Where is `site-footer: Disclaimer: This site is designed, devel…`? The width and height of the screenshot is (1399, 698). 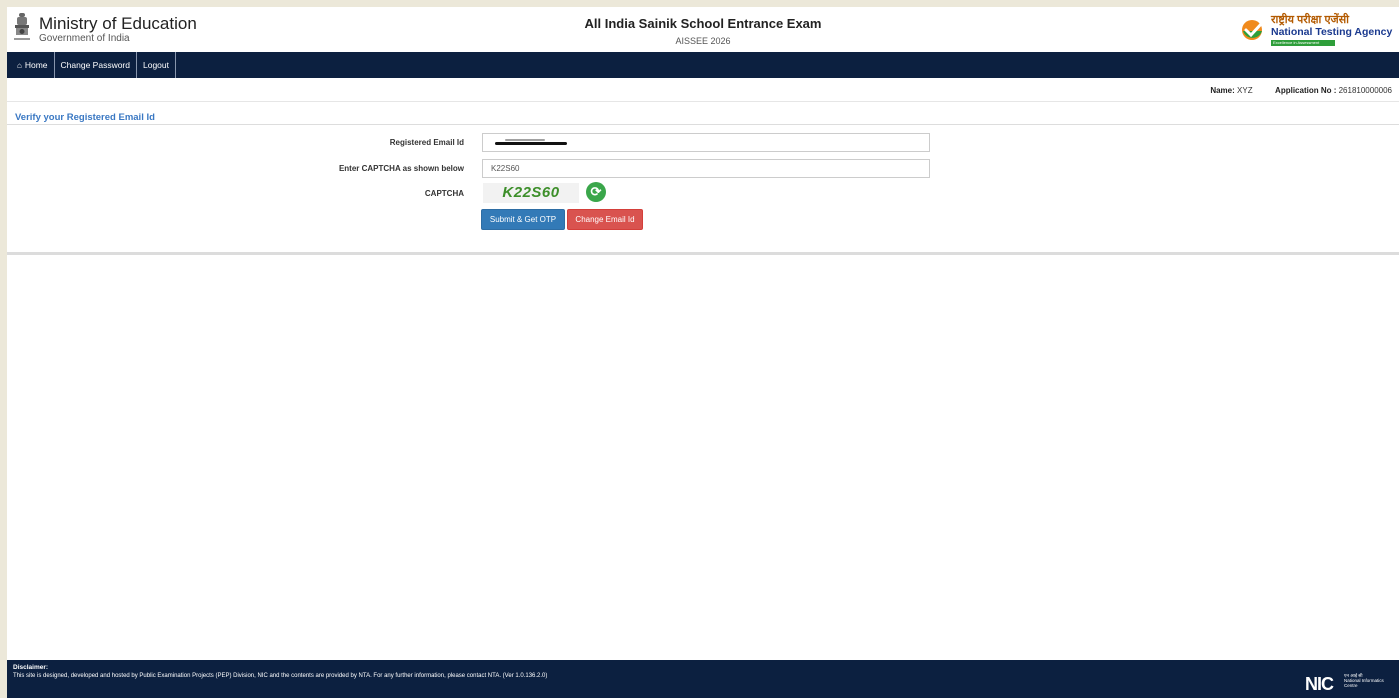 site-footer: Disclaimer: This site is designed, devel… is located at coordinates (703, 679).